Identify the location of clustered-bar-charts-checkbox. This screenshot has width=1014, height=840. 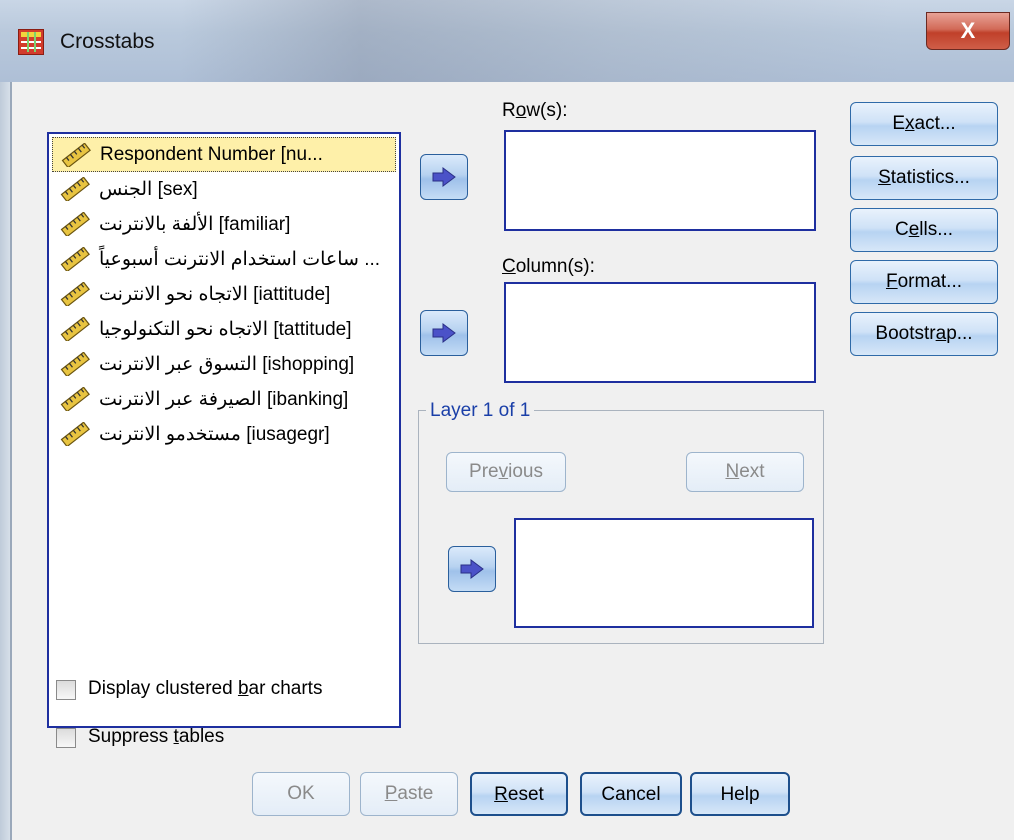
(66, 690).